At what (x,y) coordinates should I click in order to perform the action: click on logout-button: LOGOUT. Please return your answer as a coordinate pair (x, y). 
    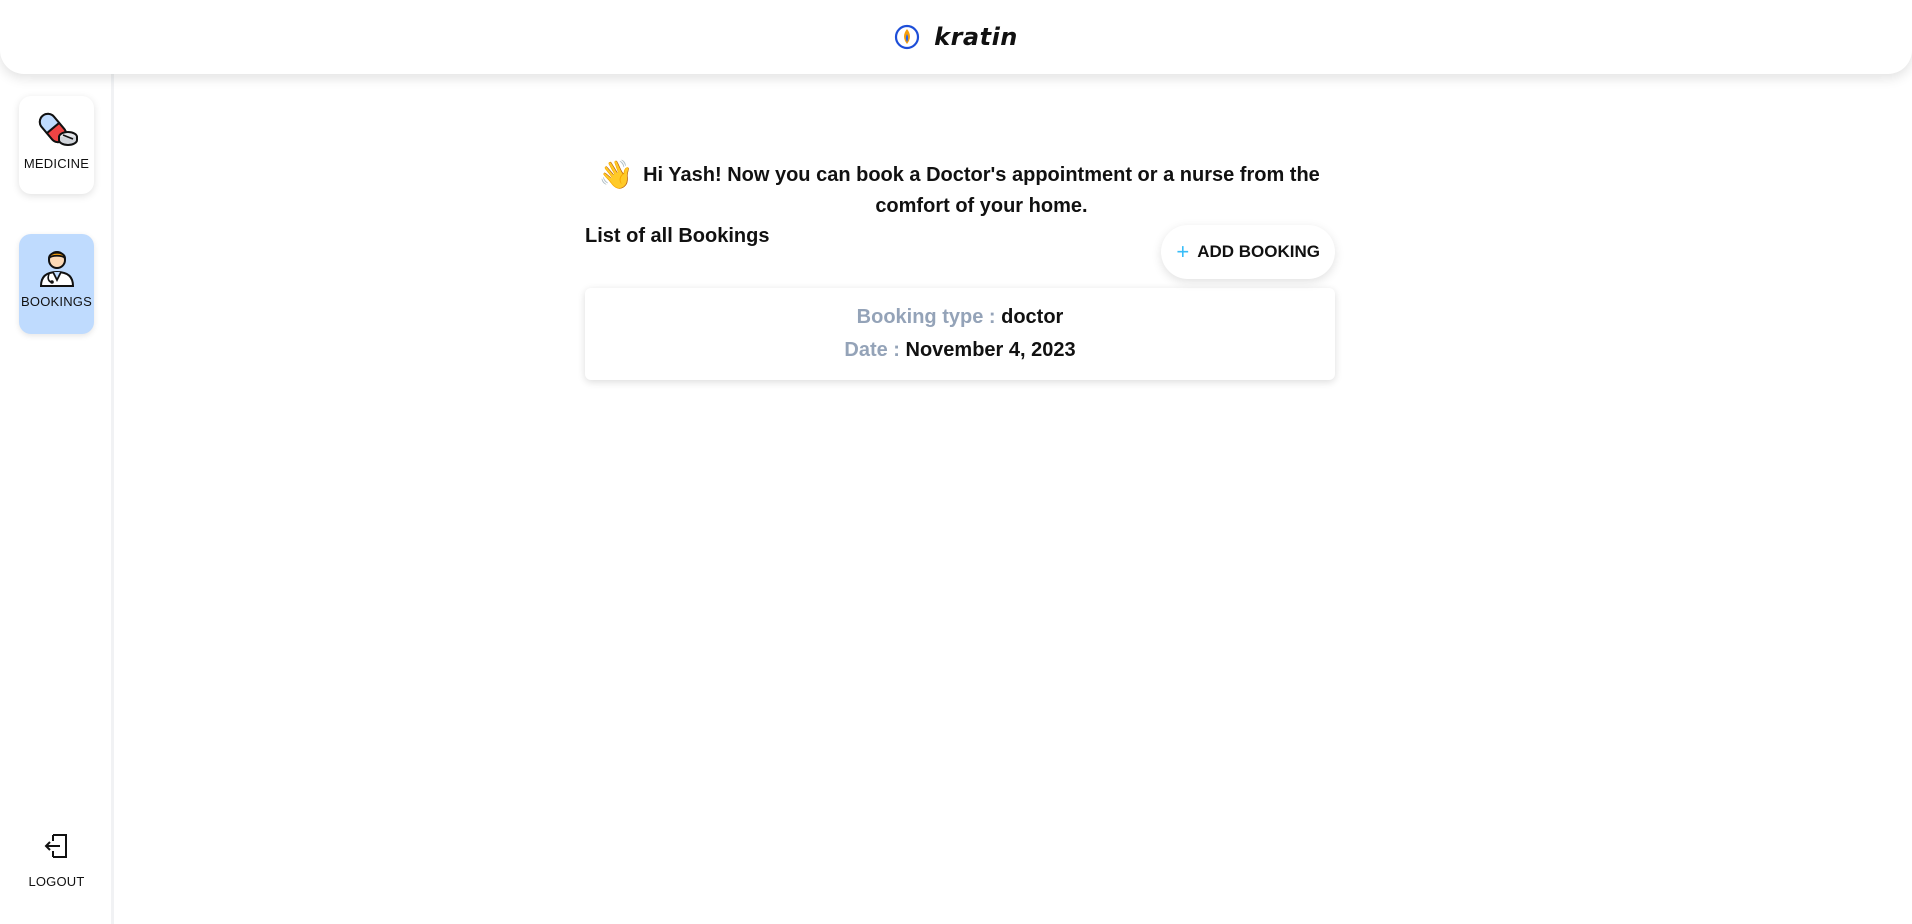
    Looking at the image, I should click on (56, 854).